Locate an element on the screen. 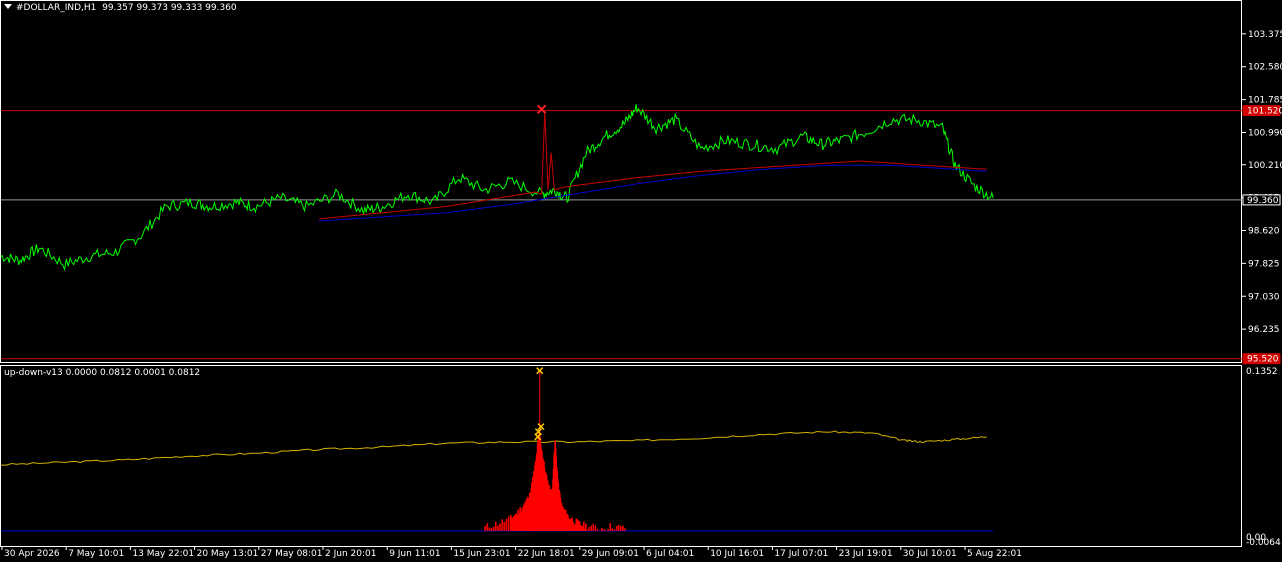  x-tick-label: 30 Apr 2026 is located at coordinates (32, 554).